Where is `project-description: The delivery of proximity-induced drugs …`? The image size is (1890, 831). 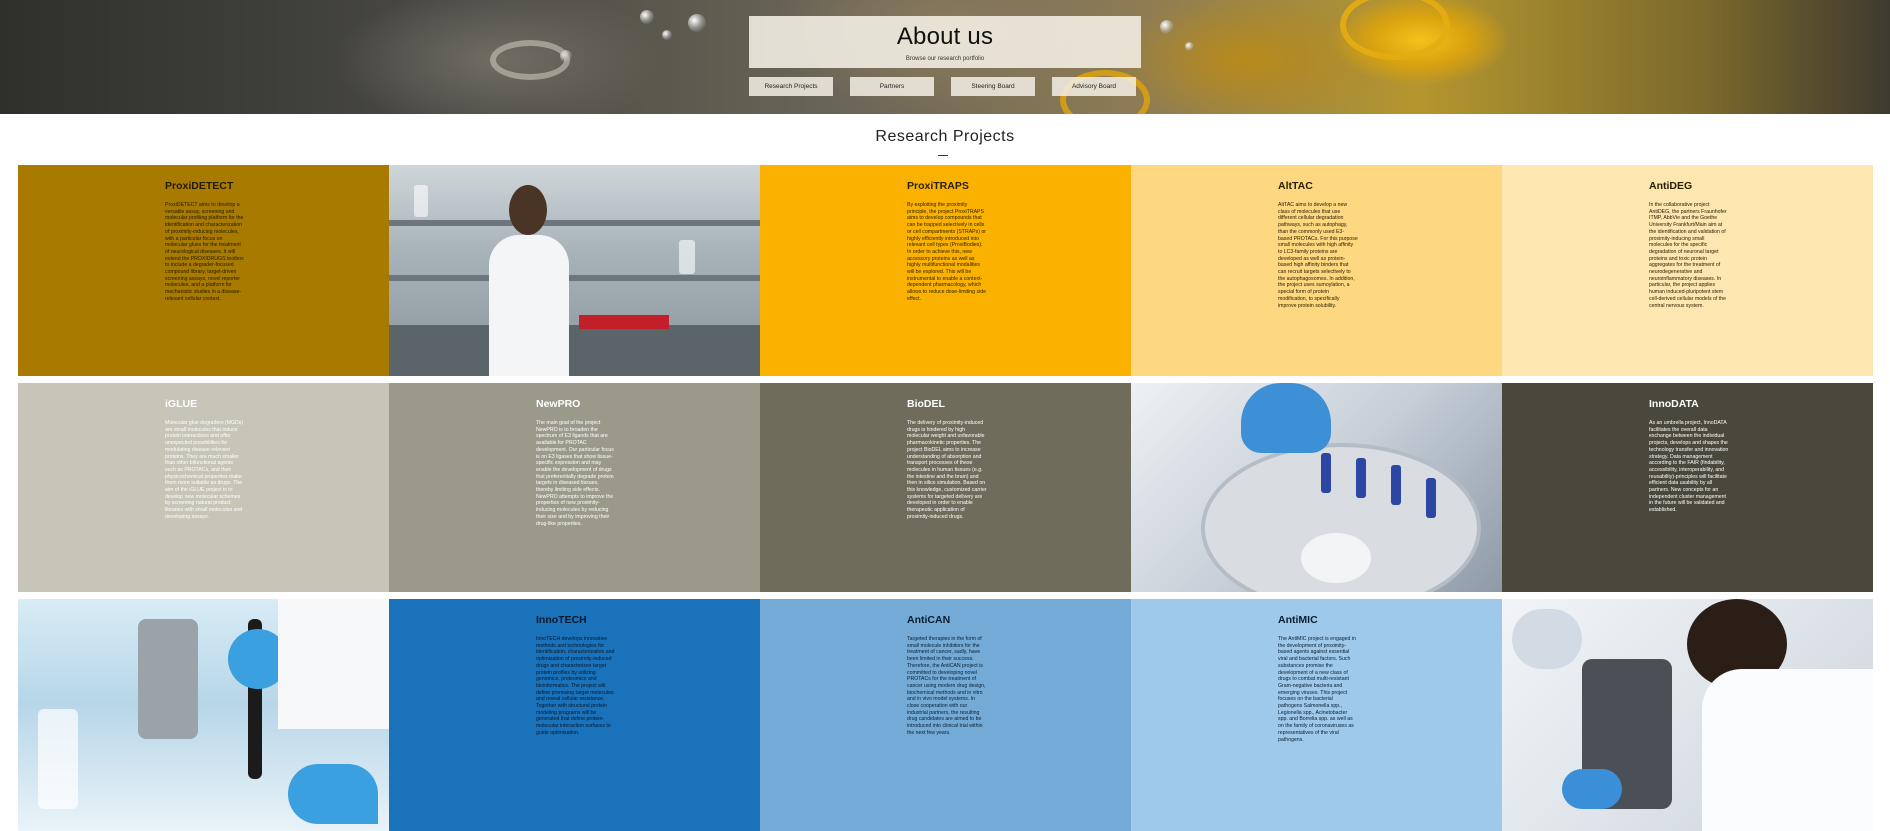 project-description: The delivery of proximity-induced drugs … is located at coordinates (947, 470).